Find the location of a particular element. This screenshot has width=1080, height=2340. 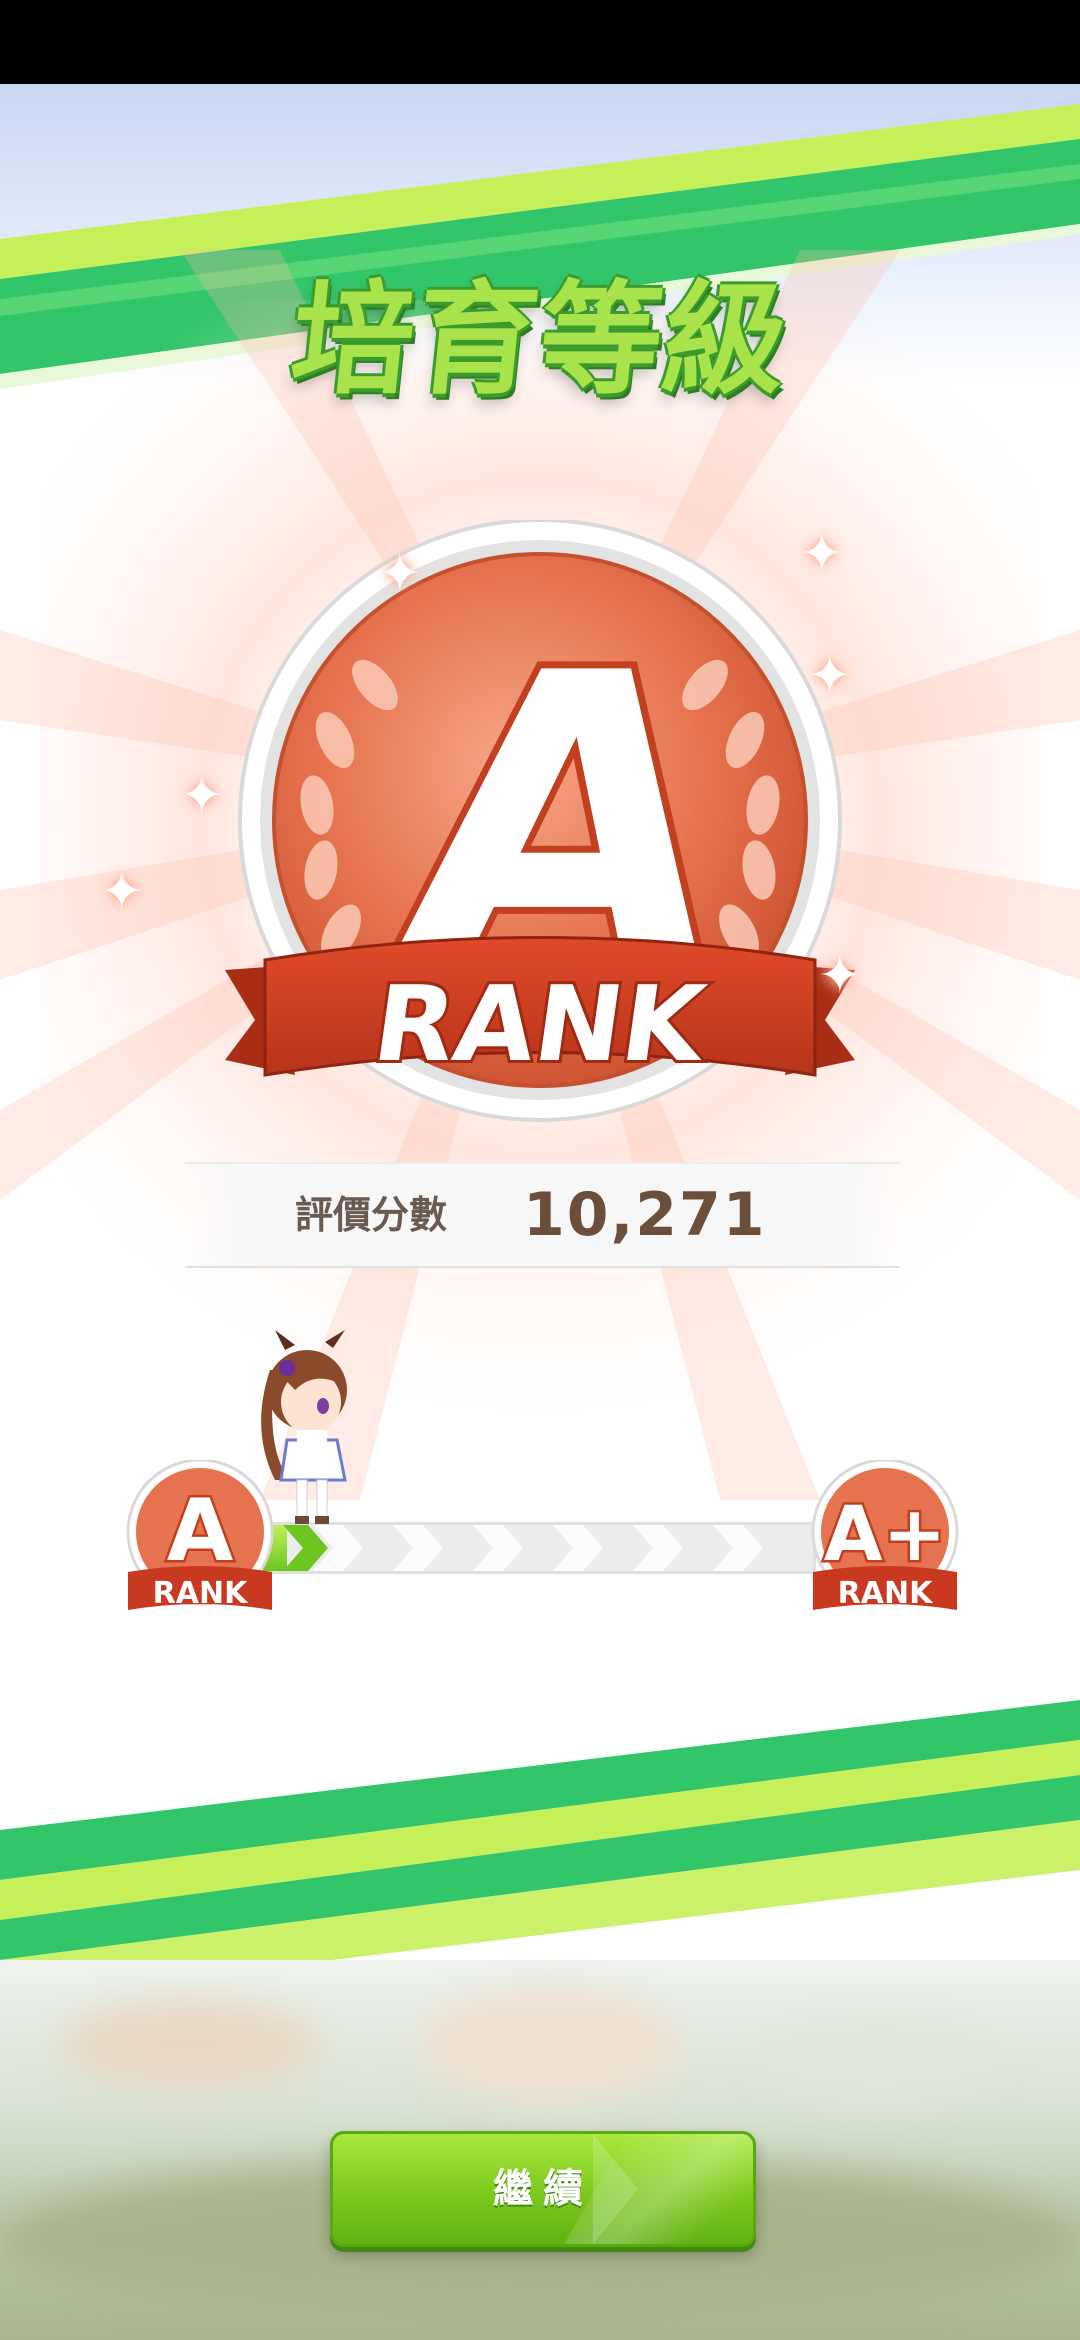

rank-progress: A RANK A+ RANK is located at coordinates (545, 1475).